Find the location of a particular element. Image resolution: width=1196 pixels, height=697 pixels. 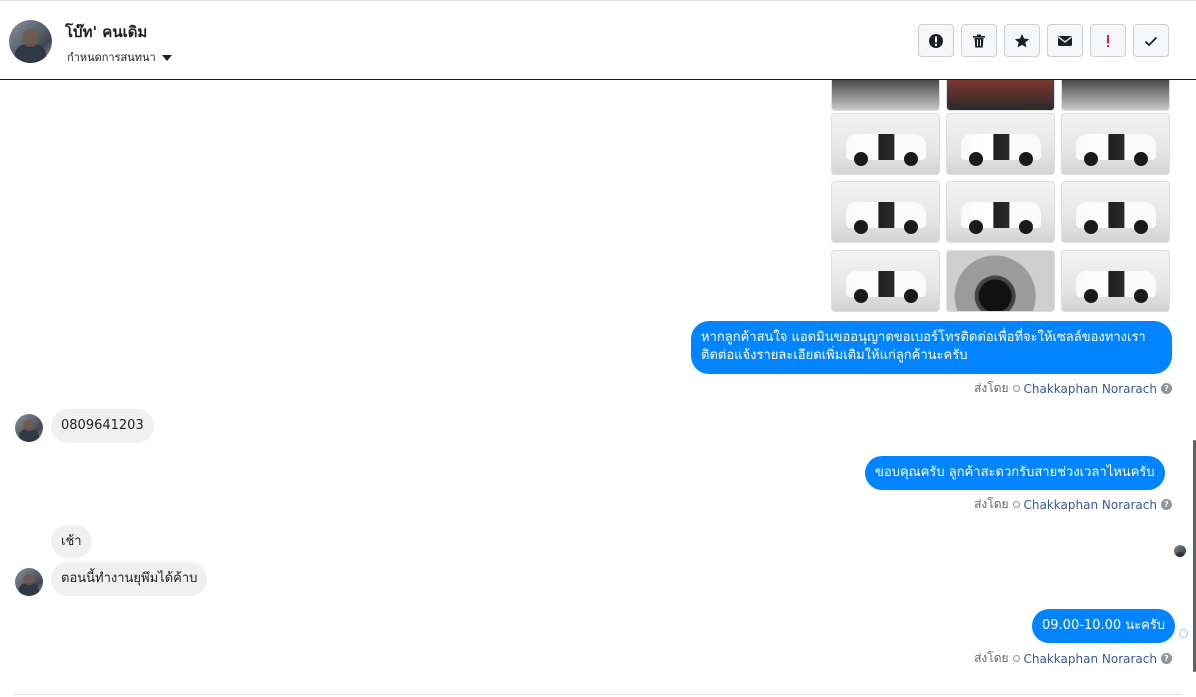

caret-down-icon is located at coordinates (166, 58).